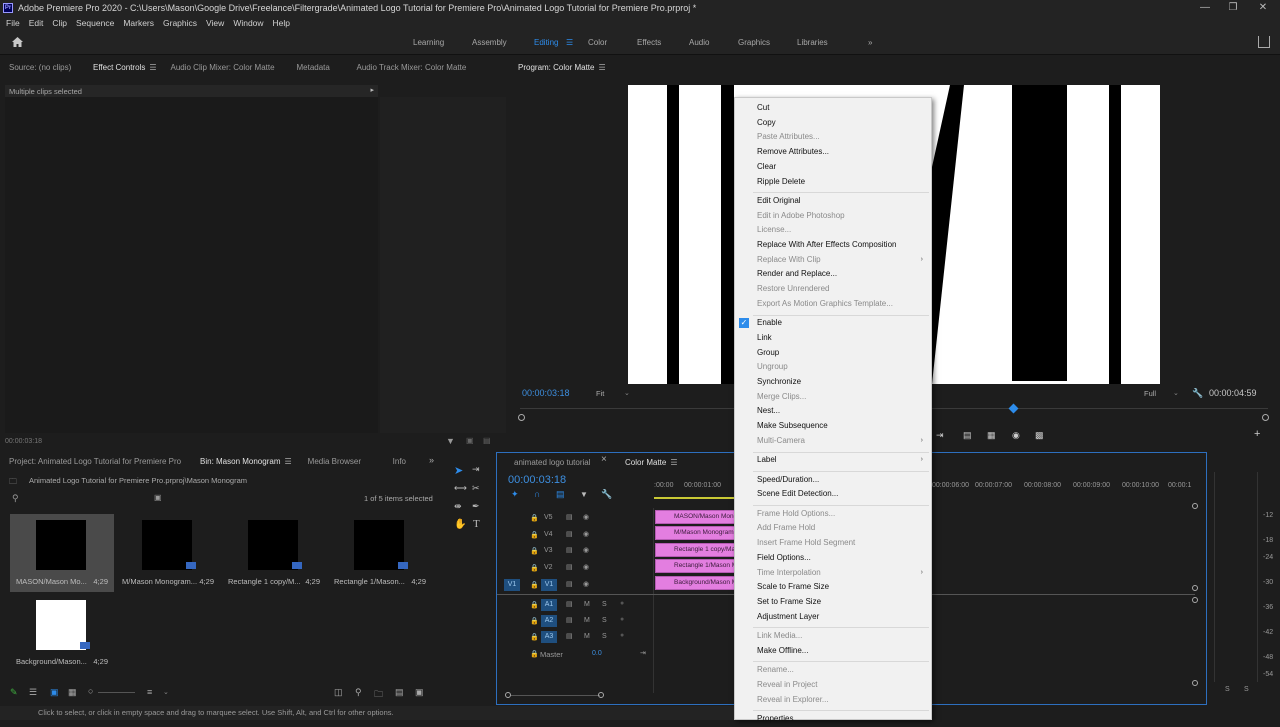 This screenshot has height=727, width=1280. I want to click on ripple-edit-tool-icon: ⟷, so click(460, 488).